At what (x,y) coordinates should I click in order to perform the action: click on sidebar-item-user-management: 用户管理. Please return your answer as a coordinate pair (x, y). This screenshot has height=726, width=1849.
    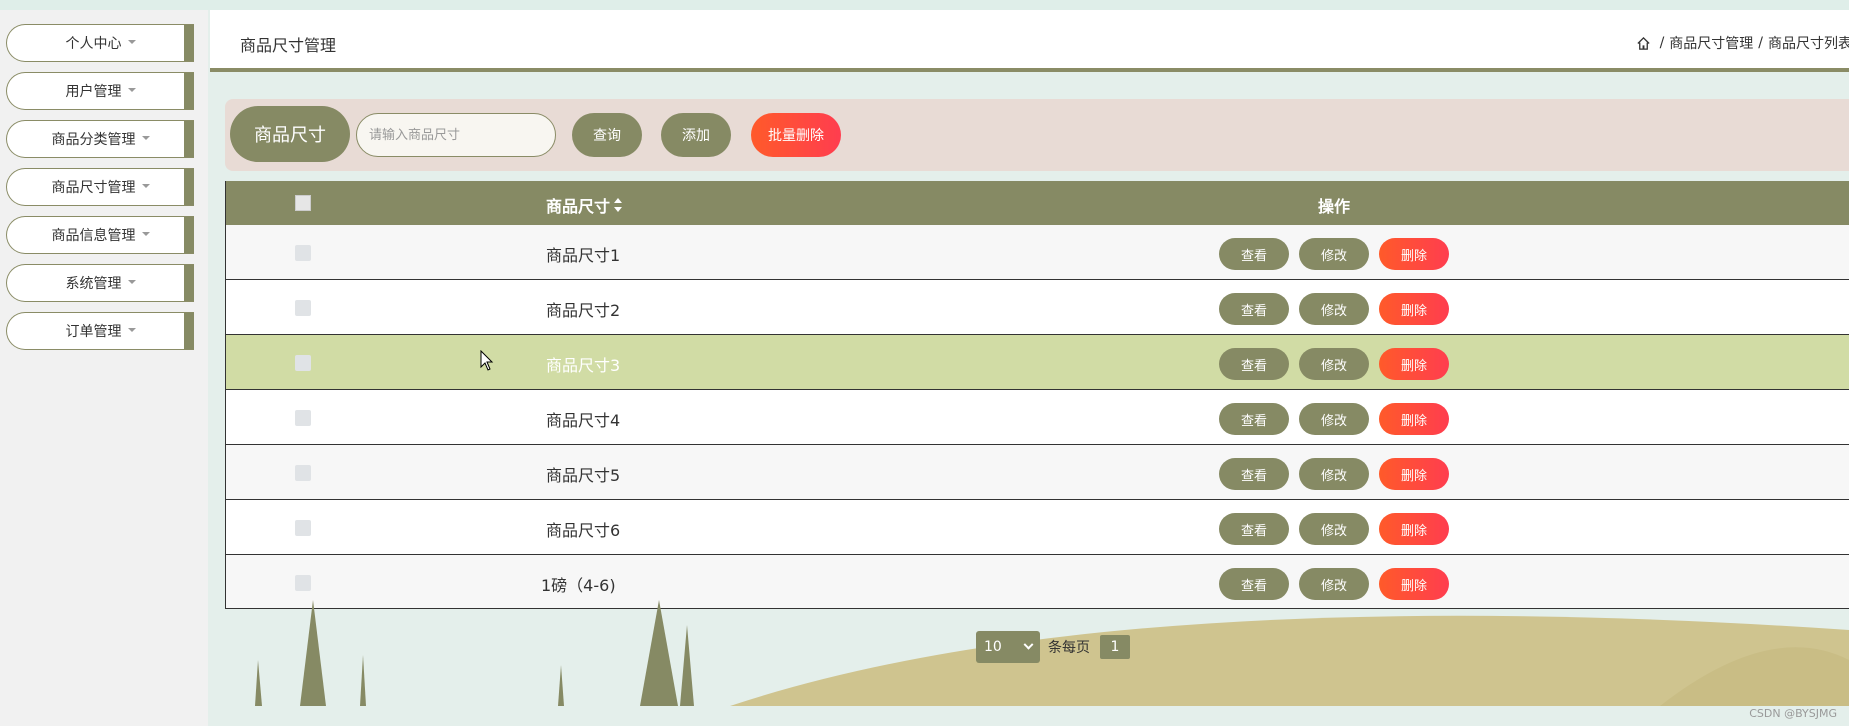
    Looking at the image, I should click on (100, 91).